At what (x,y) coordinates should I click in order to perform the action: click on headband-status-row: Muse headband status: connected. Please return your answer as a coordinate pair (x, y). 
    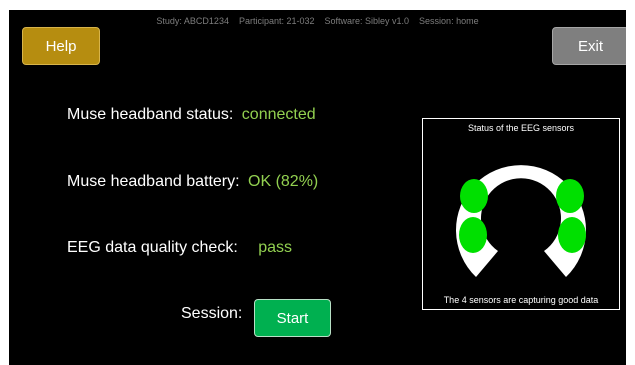
    Looking at the image, I should click on (191, 115).